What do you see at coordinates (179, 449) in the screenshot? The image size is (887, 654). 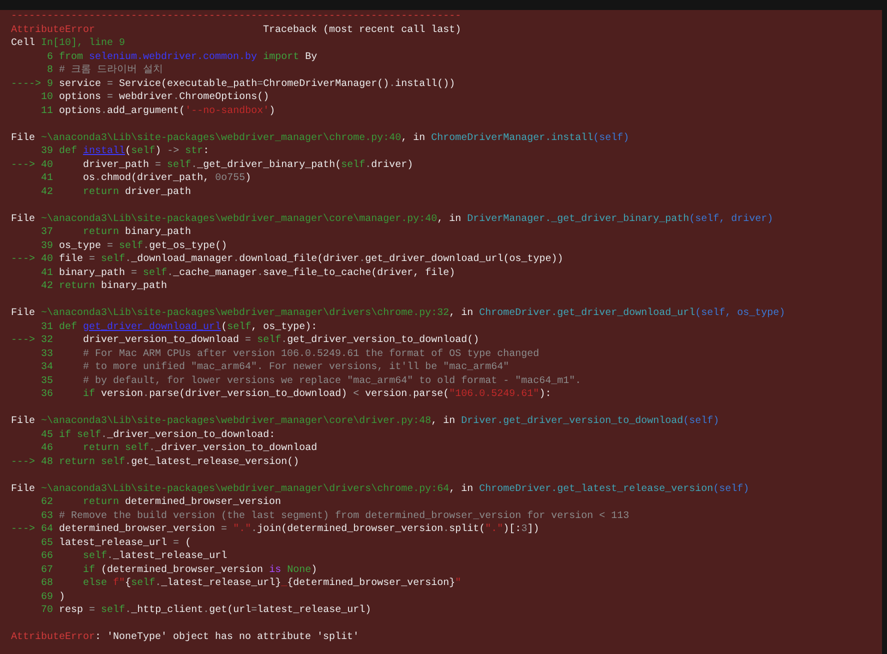 I see `output-line: 46 return self._driver_version_to_download` at bounding box center [179, 449].